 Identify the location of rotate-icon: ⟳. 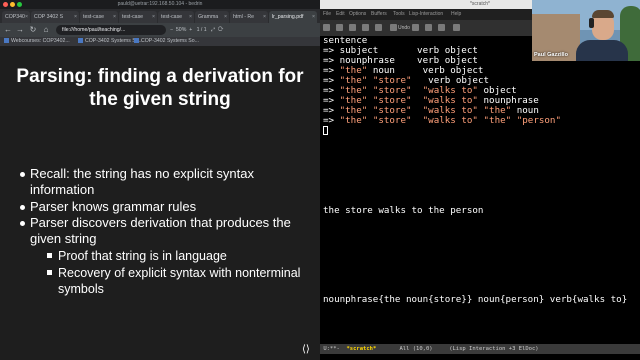
(221, 30).